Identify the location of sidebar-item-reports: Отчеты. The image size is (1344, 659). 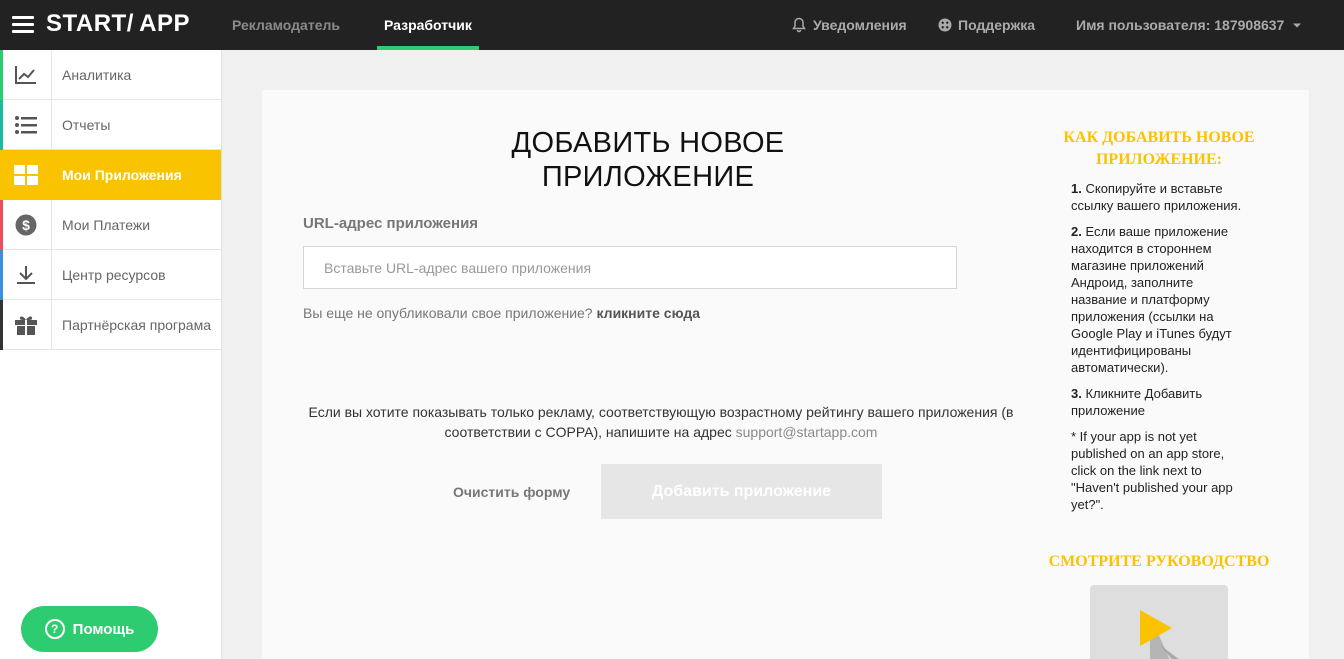
(110, 124).